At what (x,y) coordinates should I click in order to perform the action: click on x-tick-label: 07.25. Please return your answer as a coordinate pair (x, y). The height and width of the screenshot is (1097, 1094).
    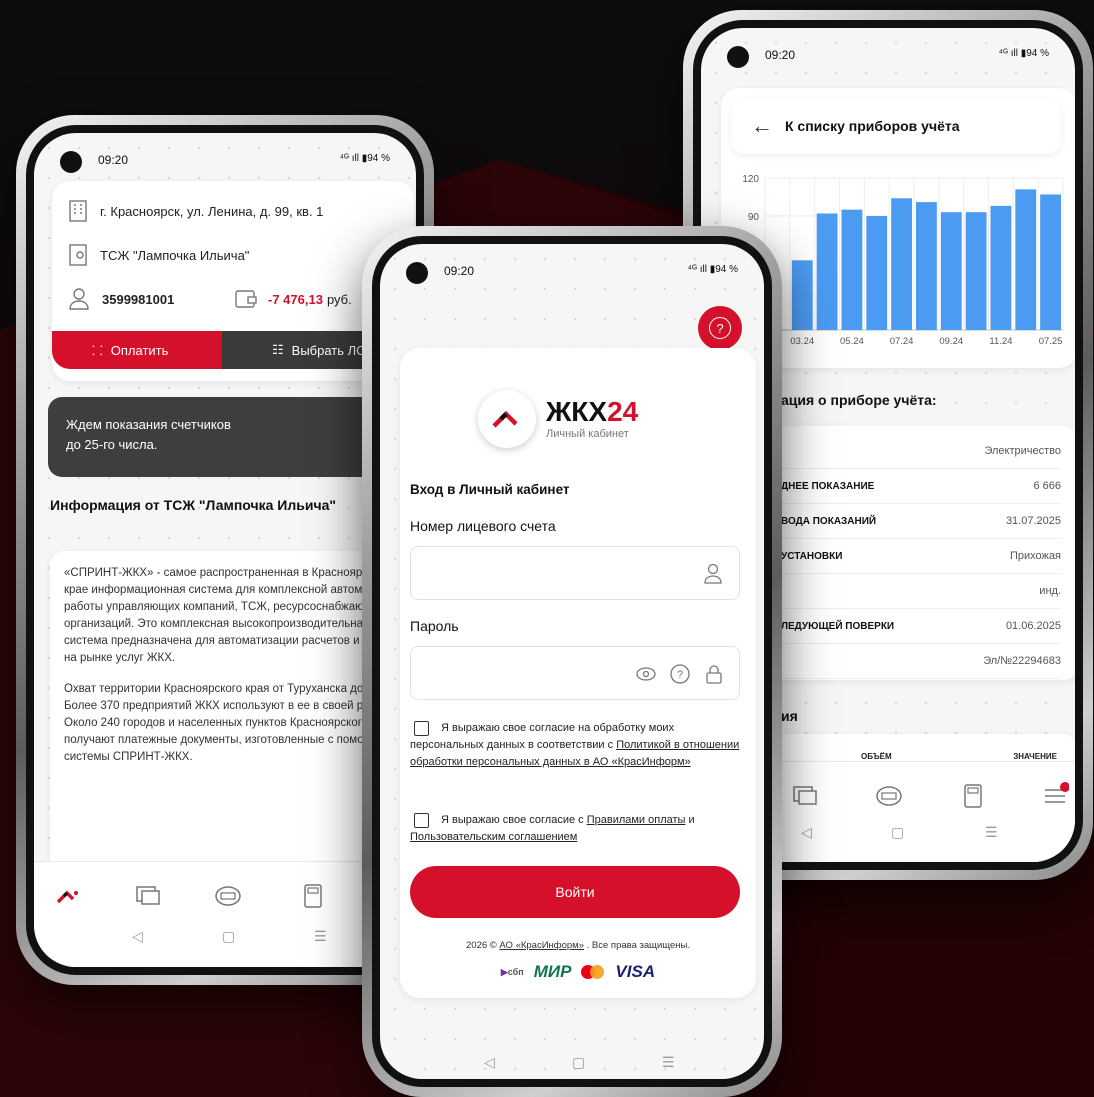
    Looking at the image, I should click on (1051, 341).